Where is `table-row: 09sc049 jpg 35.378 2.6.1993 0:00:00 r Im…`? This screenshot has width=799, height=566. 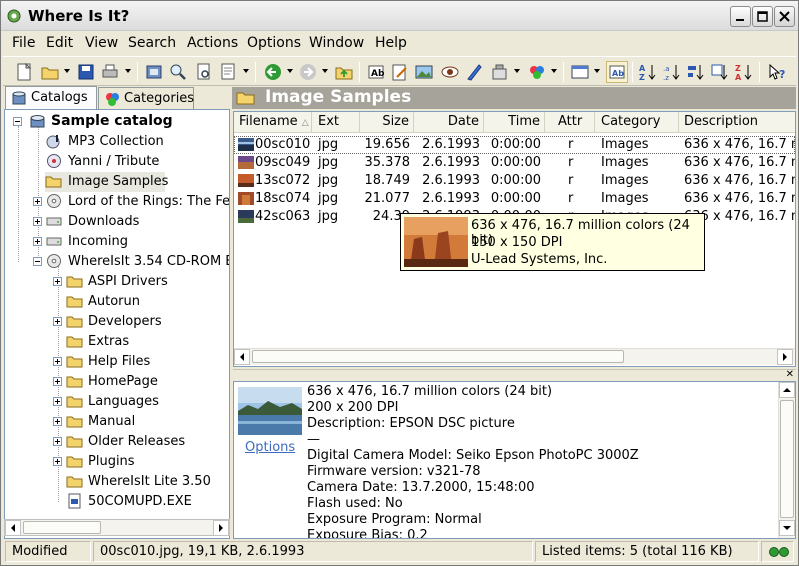
table-row: 09sc049 jpg 35.378 2.6.1993 0:00:00 r Im… is located at coordinates (514, 163).